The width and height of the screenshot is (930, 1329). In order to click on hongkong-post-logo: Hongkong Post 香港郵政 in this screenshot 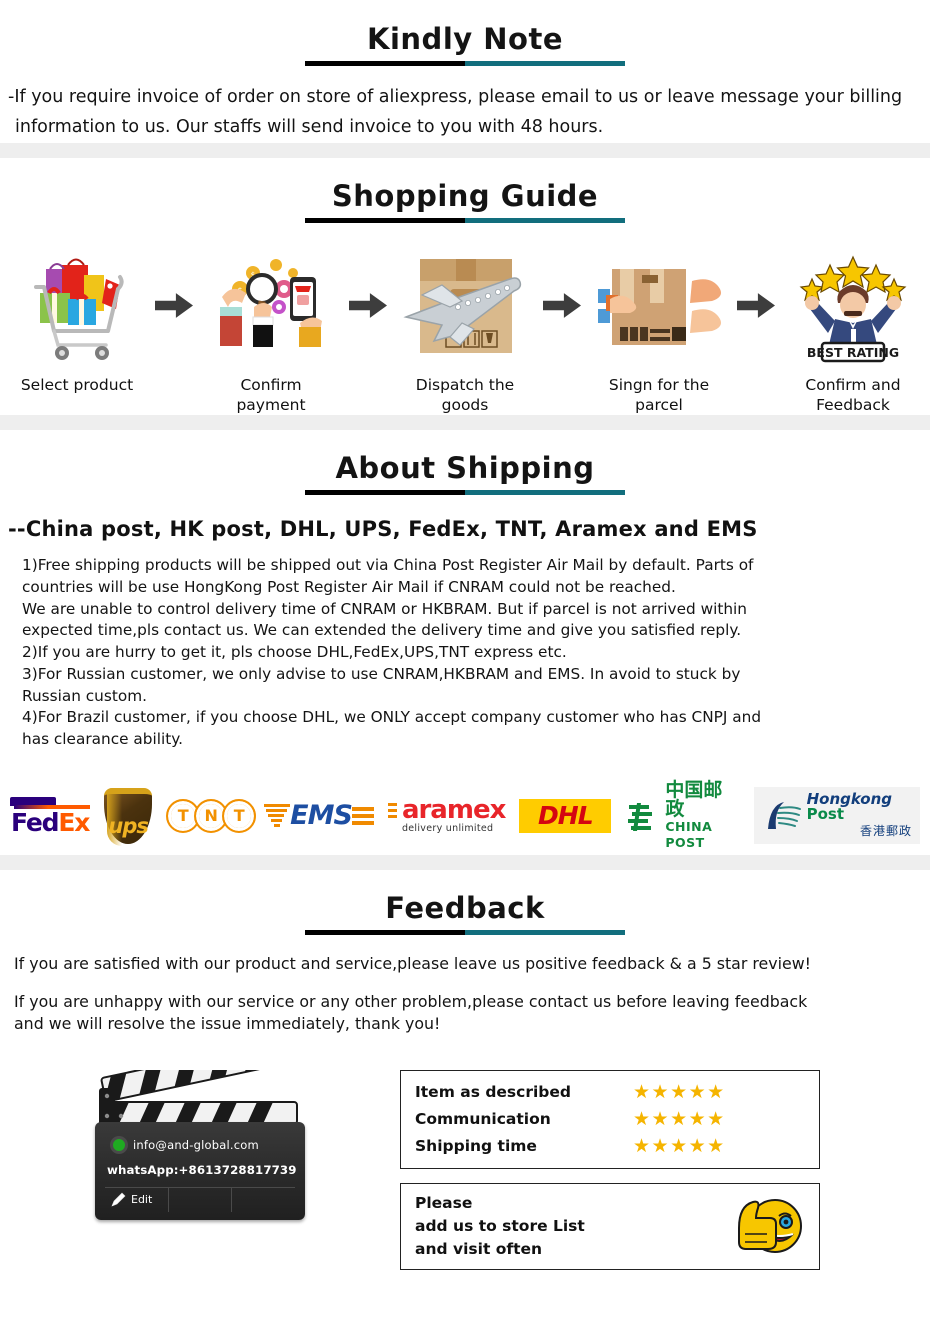, I will do `click(837, 816)`.